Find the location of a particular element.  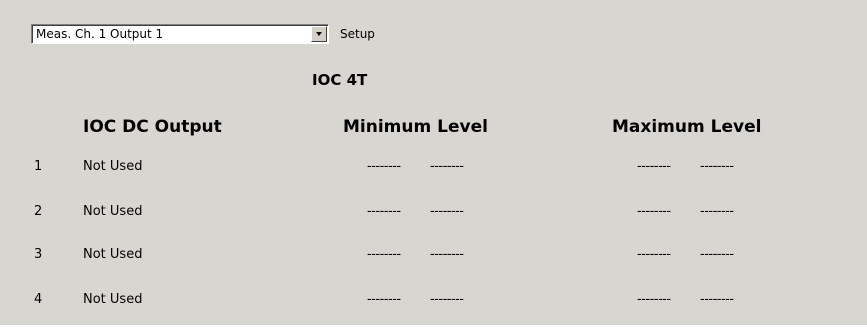

row-number: 3 is located at coordinates (38, 254).